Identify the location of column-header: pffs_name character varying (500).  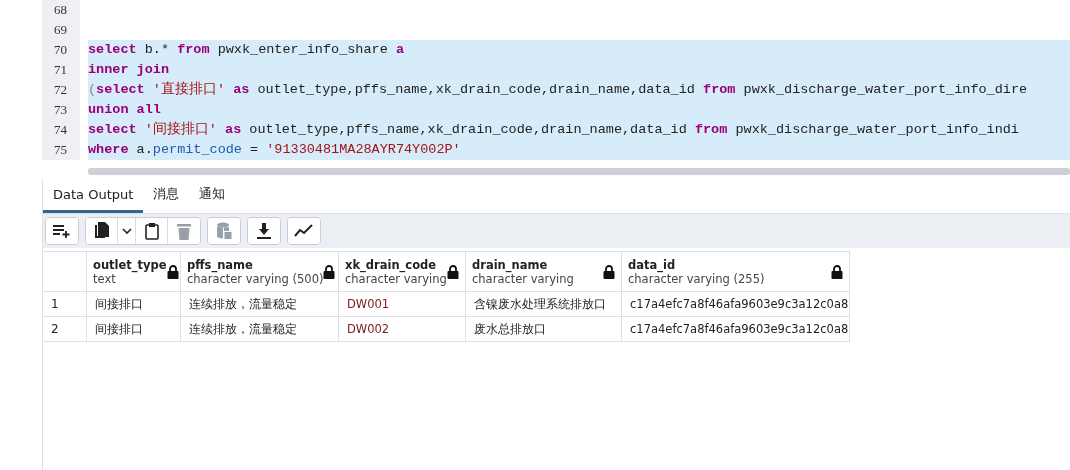
(260, 271).